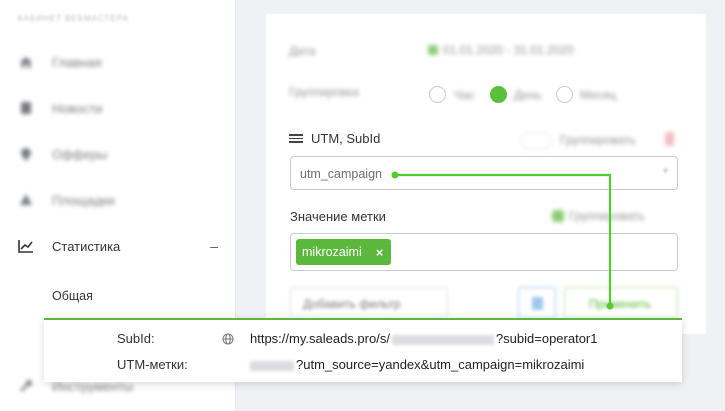  Describe the element at coordinates (607, 216) in the screenshot. I see `meta-group-label: Группировать` at that location.